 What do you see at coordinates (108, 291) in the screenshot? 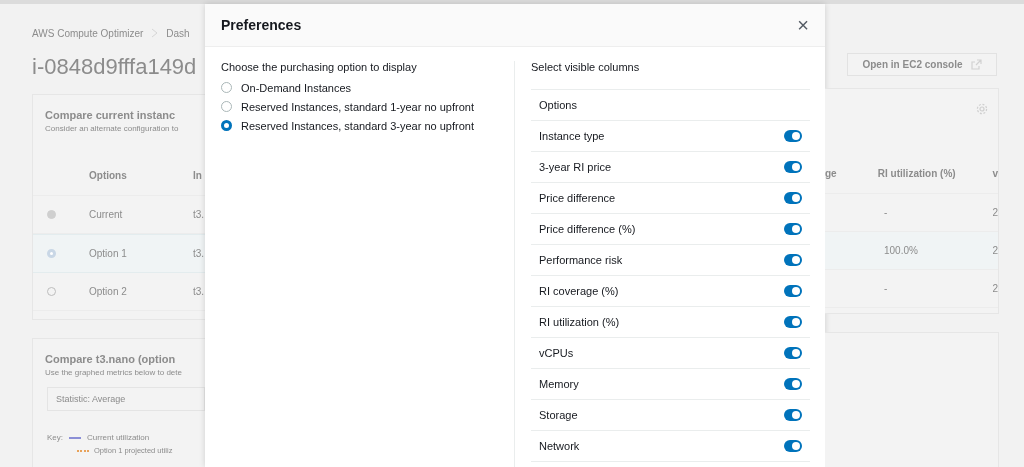
I see `table-cell-text: Option 2` at bounding box center [108, 291].